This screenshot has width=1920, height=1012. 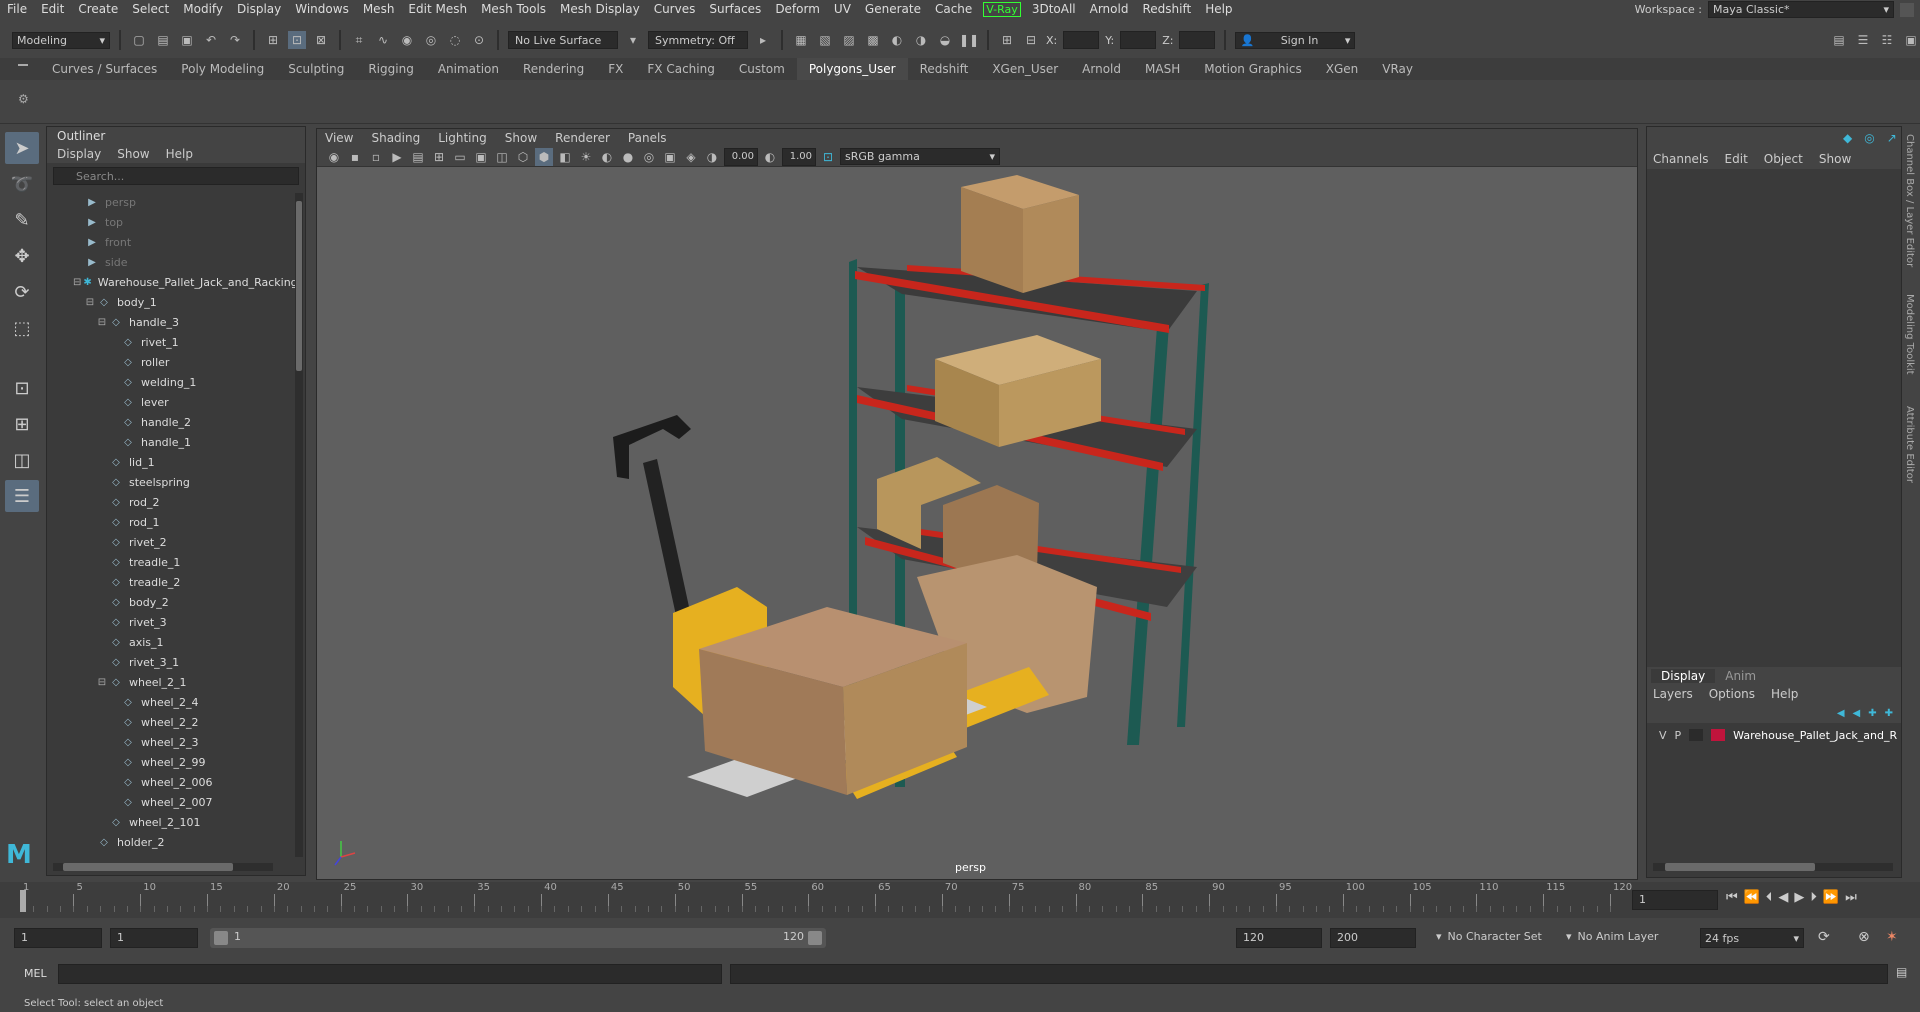 I want to click on y-field, so click(x=1138, y=40).